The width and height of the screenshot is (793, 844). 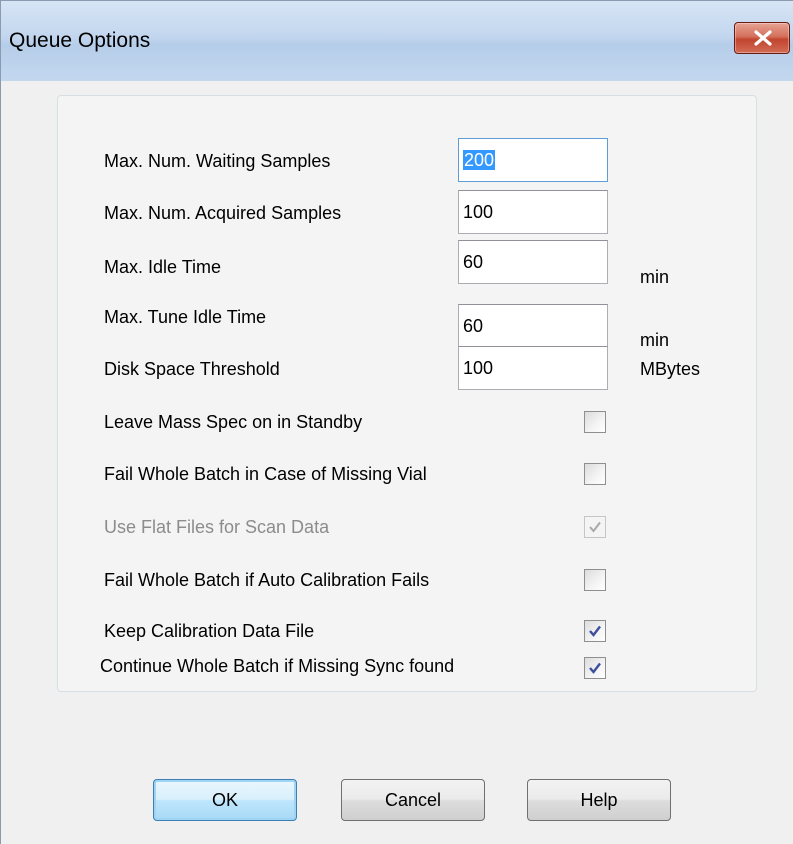 I want to click on standby-label: Leave Mass Spec on in Standby, so click(x=233, y=422).